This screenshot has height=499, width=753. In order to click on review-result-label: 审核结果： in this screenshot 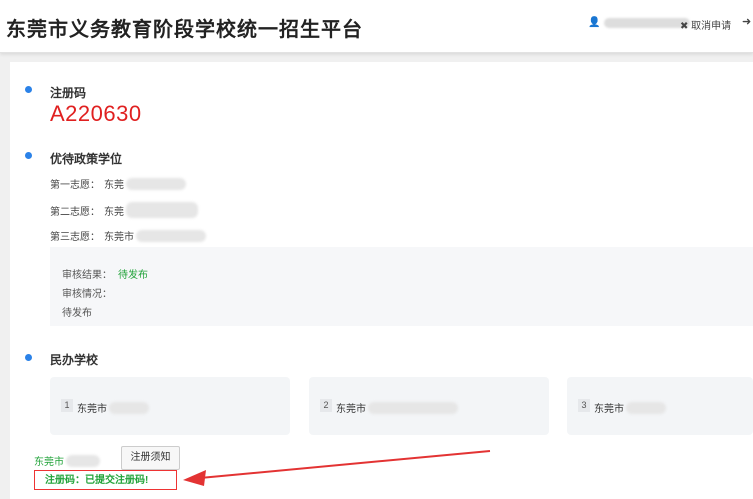, I will do `click(87, 275)`.